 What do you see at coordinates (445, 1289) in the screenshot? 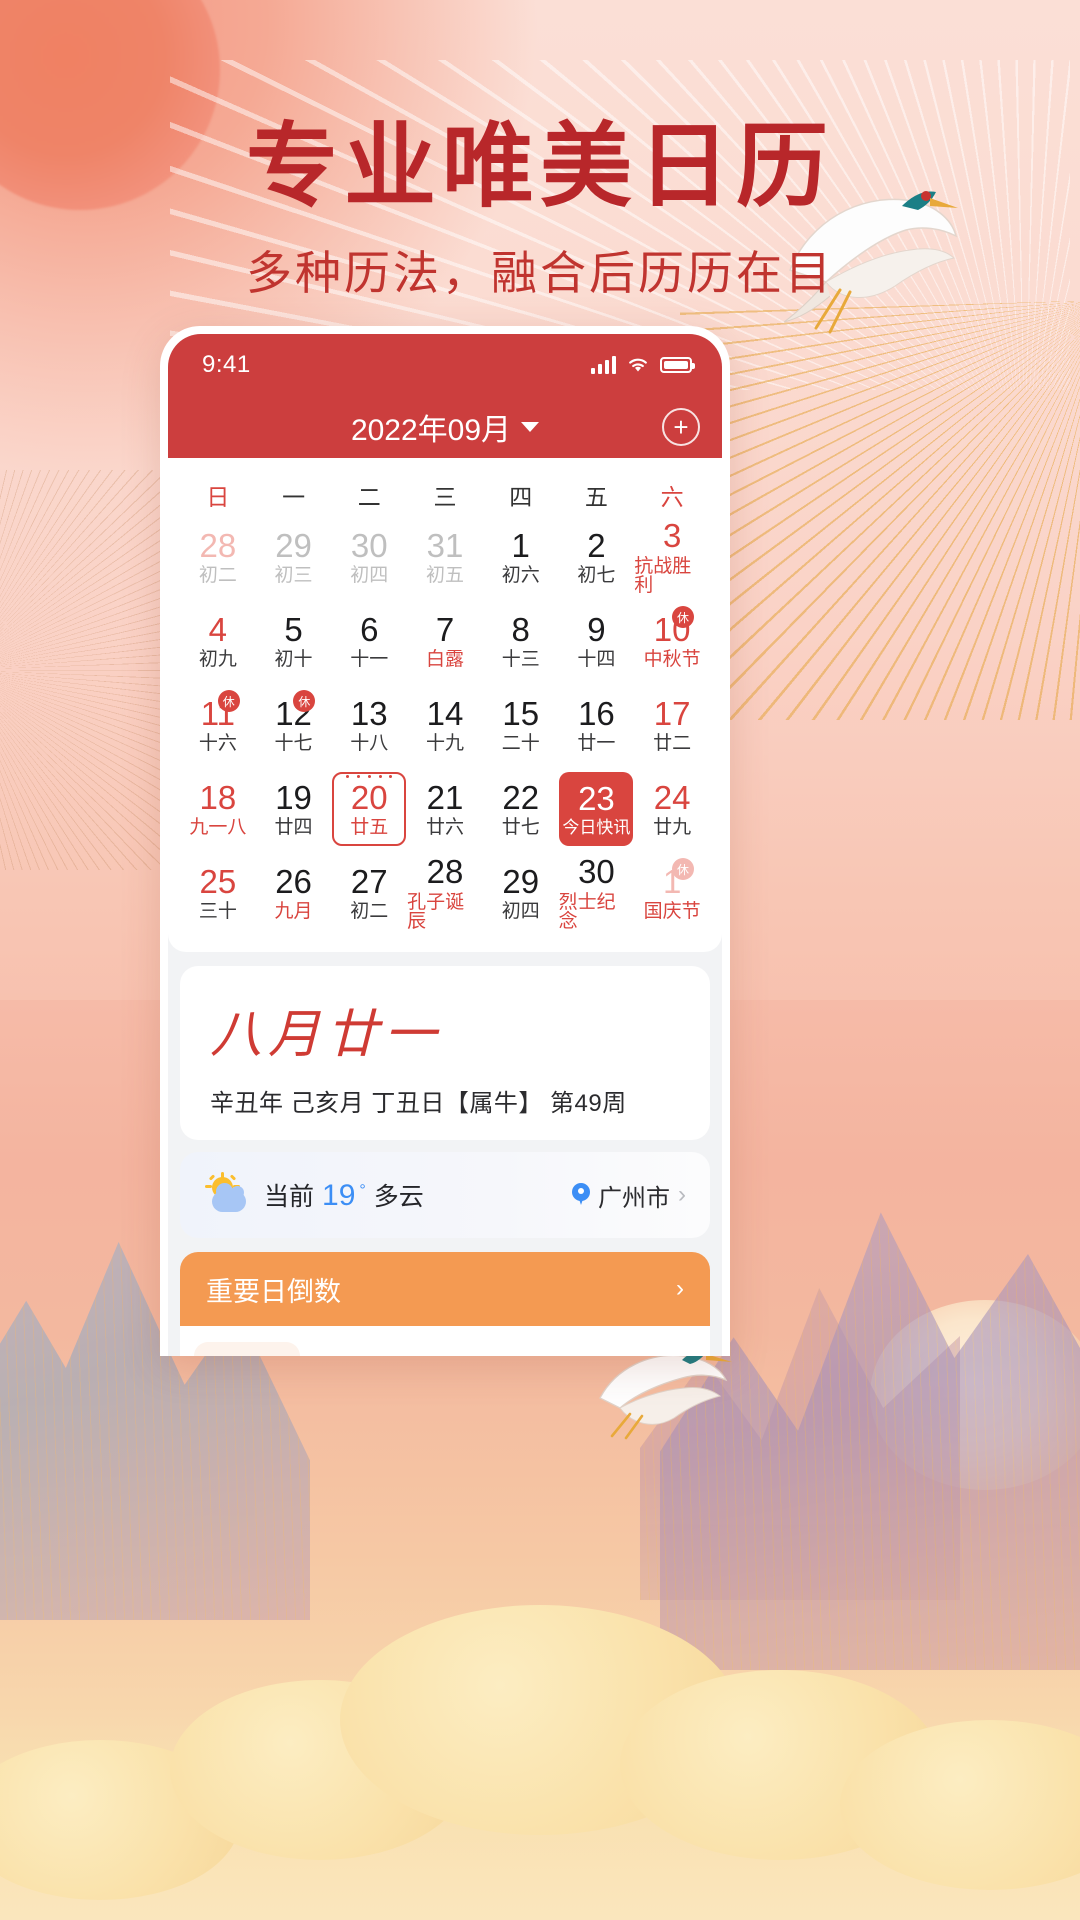
I see `countdown-header: 重要日倒数 ›` at bounding box center [445, 1289].